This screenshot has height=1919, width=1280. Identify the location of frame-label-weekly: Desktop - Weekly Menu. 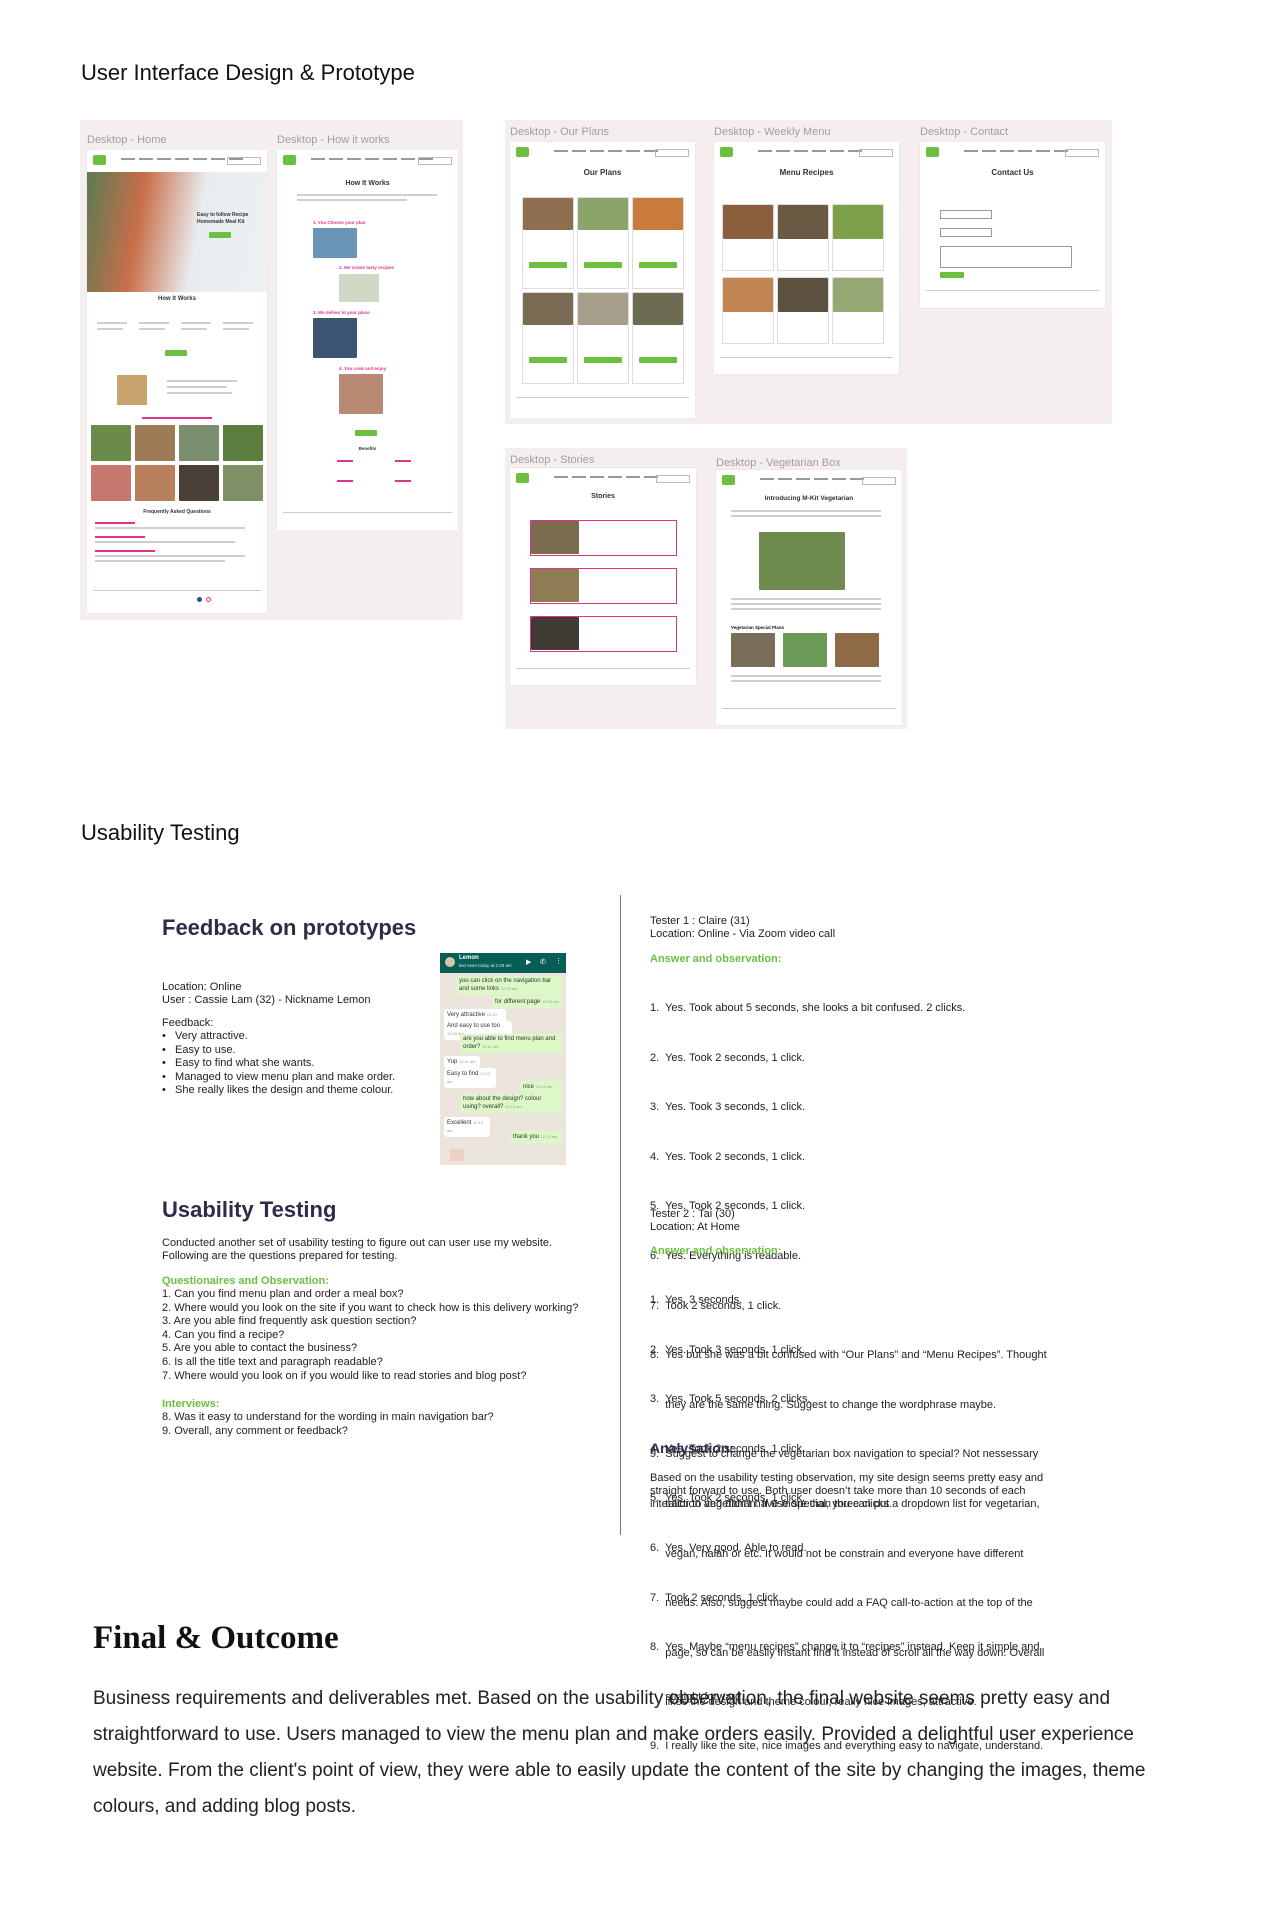
(772, 132).